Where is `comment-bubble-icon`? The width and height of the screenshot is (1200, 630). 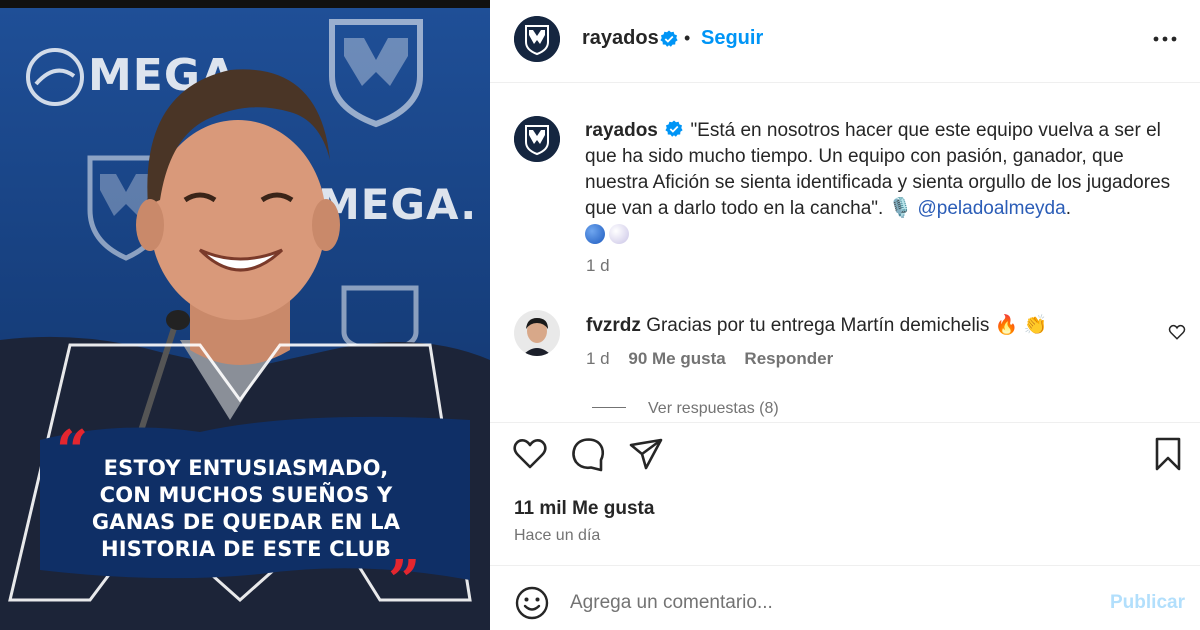 comment-bubble-icon is located at coordinates (588, 454).